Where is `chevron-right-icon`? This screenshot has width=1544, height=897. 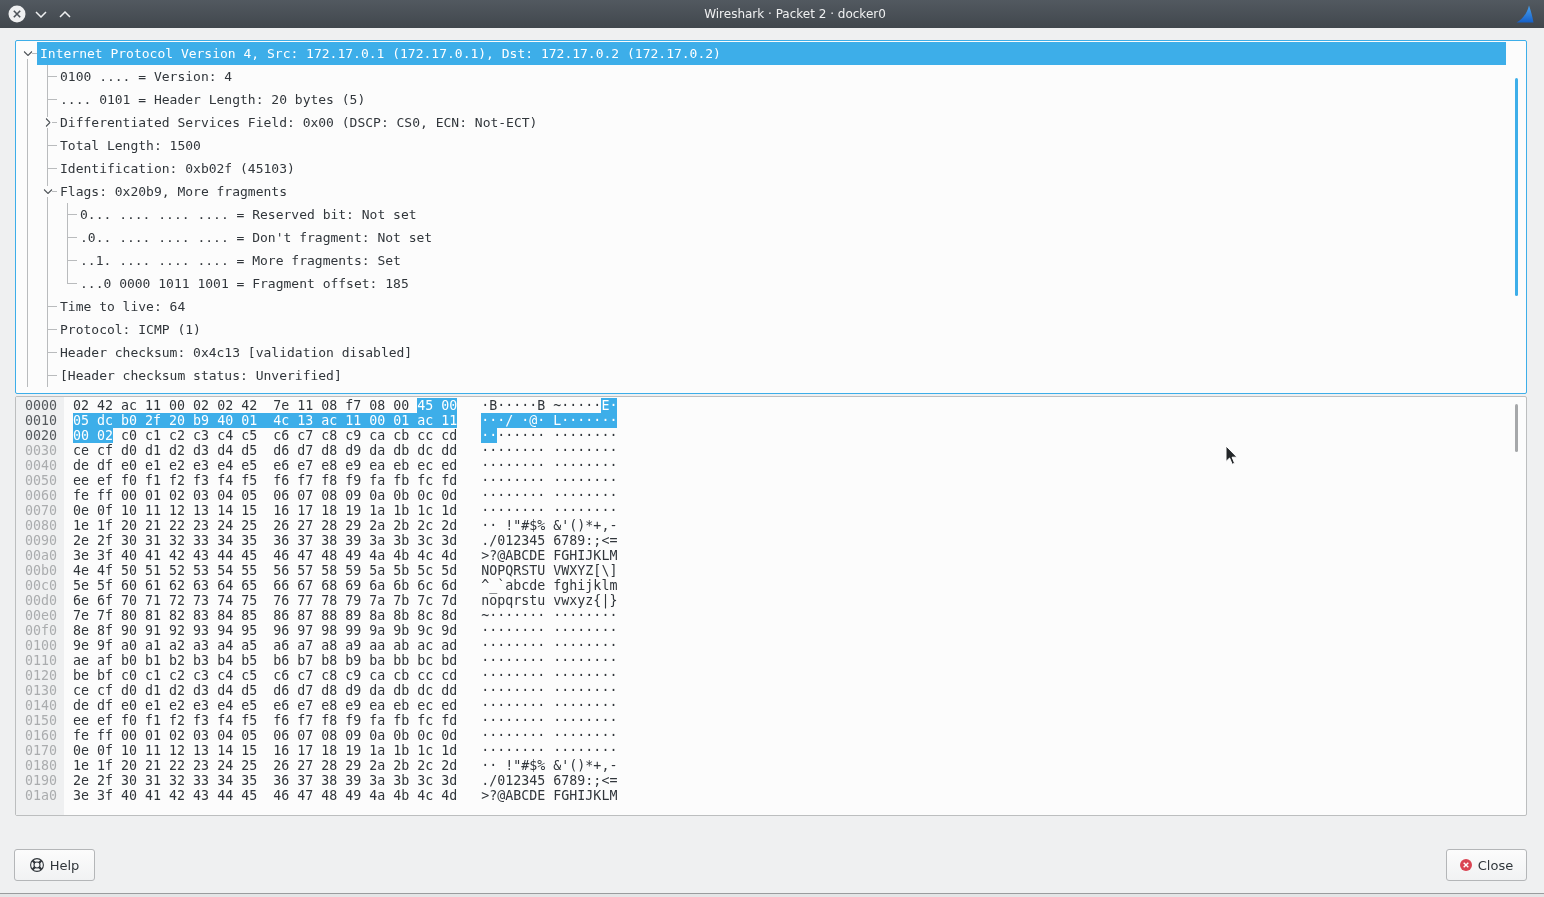
chevron-right-icon is located at coordinates (47, 122).